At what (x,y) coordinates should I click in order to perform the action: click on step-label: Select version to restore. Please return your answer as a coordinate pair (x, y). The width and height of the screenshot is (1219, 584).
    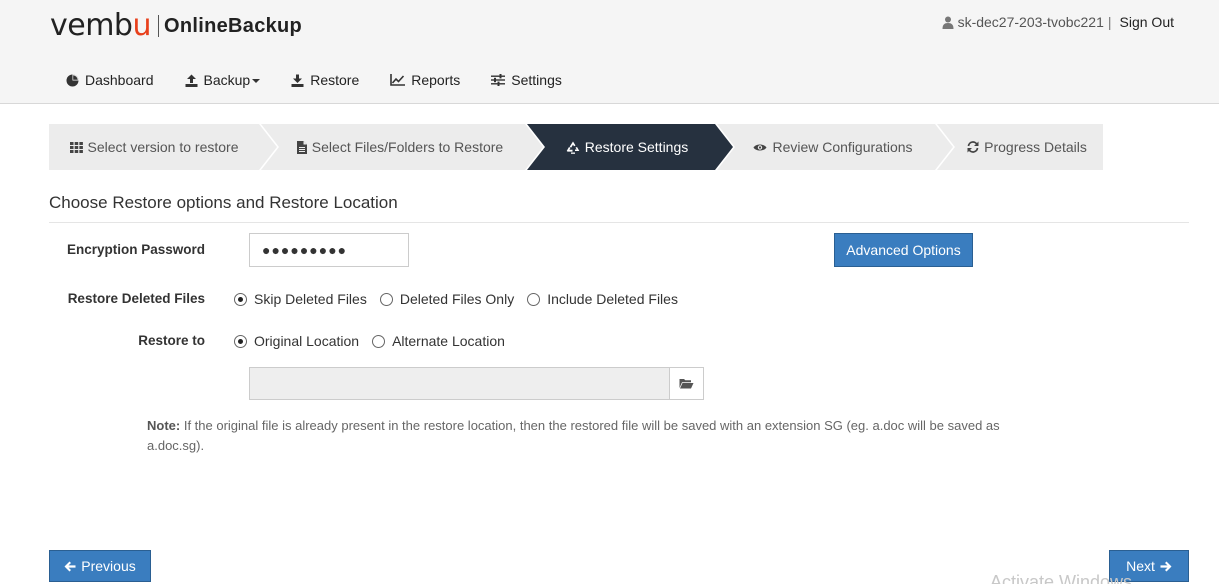
    Looking at the image, I should click on (163, 147).